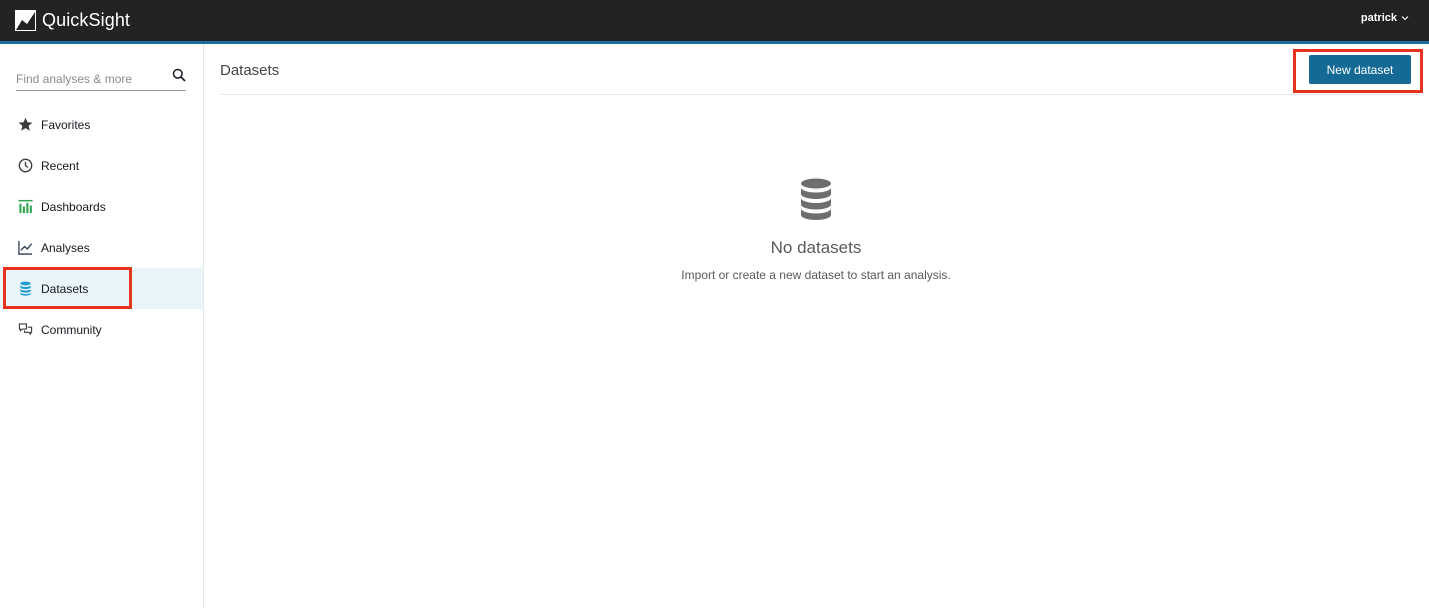 Image resolution: width=1429 pixels, height=608 pixels. I want to click on header-divider, so click(820, 94).